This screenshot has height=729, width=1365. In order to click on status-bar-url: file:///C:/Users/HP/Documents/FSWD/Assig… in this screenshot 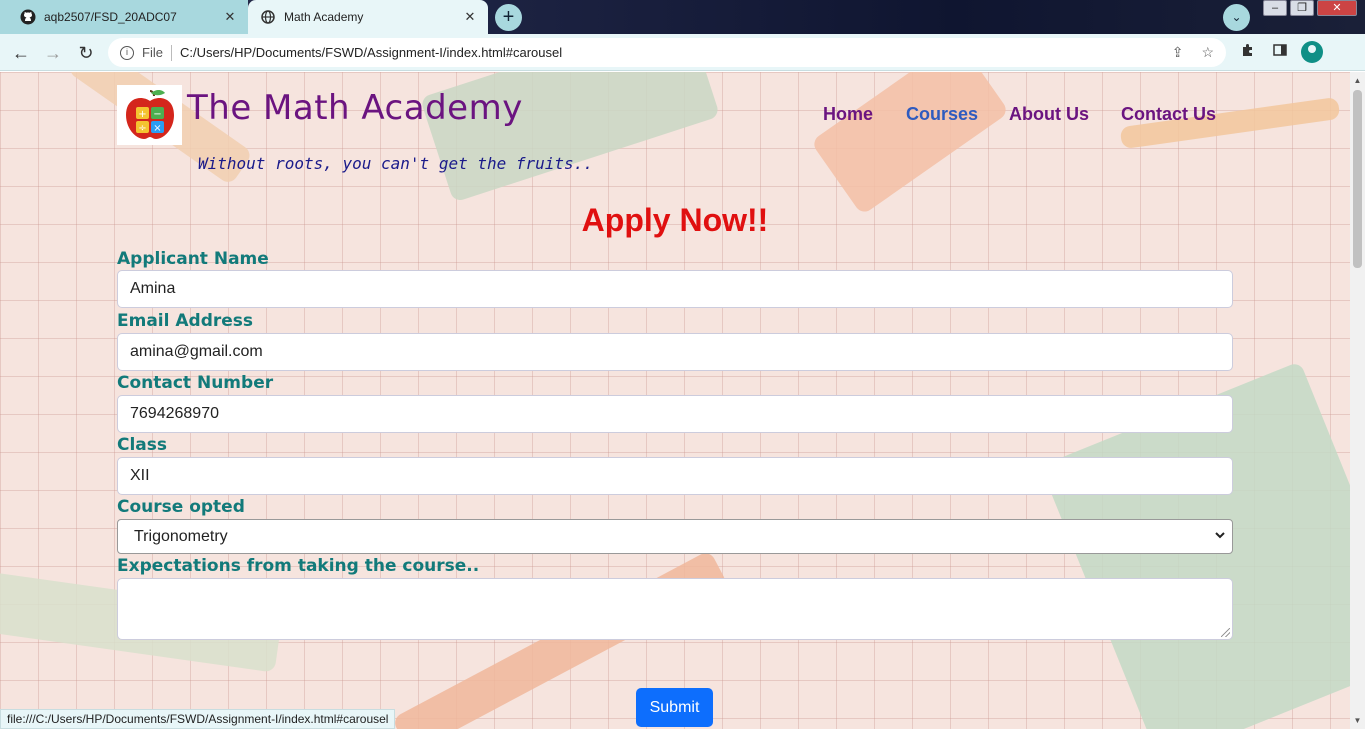, I will do `click(198, 719)`.